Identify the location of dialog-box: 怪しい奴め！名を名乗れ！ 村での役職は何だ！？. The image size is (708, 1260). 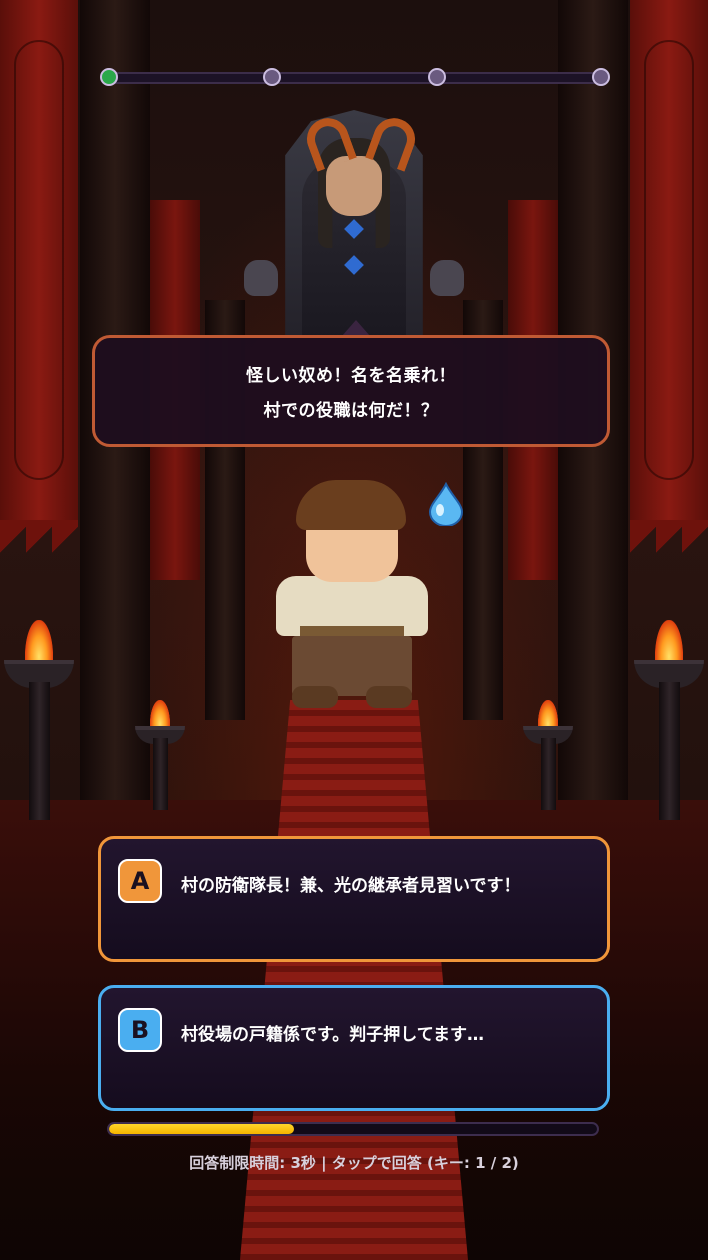
(351, 391).